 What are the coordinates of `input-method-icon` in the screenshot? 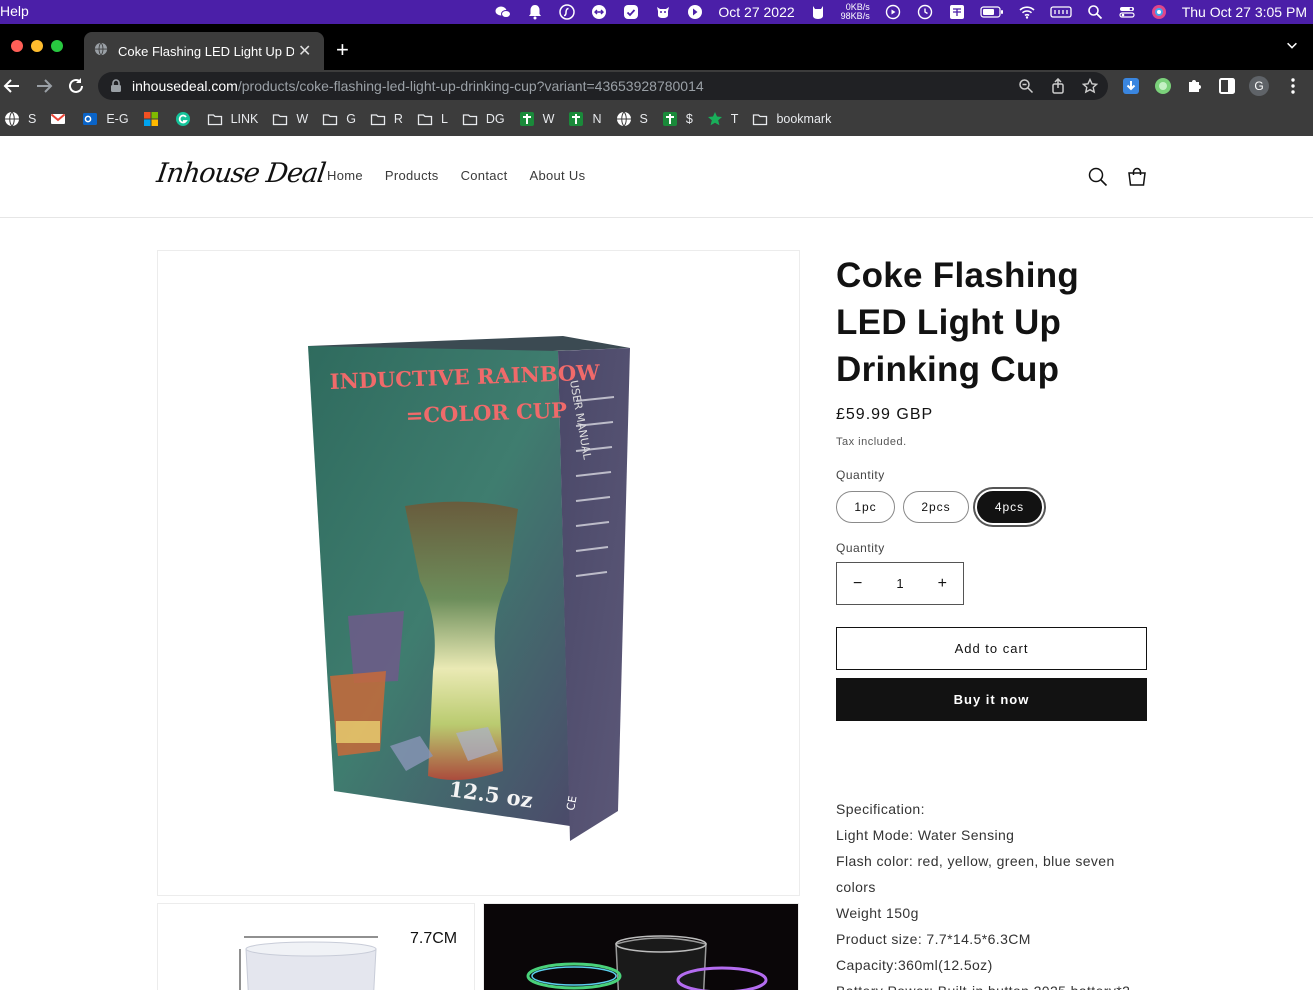 It's located at (957, 12).